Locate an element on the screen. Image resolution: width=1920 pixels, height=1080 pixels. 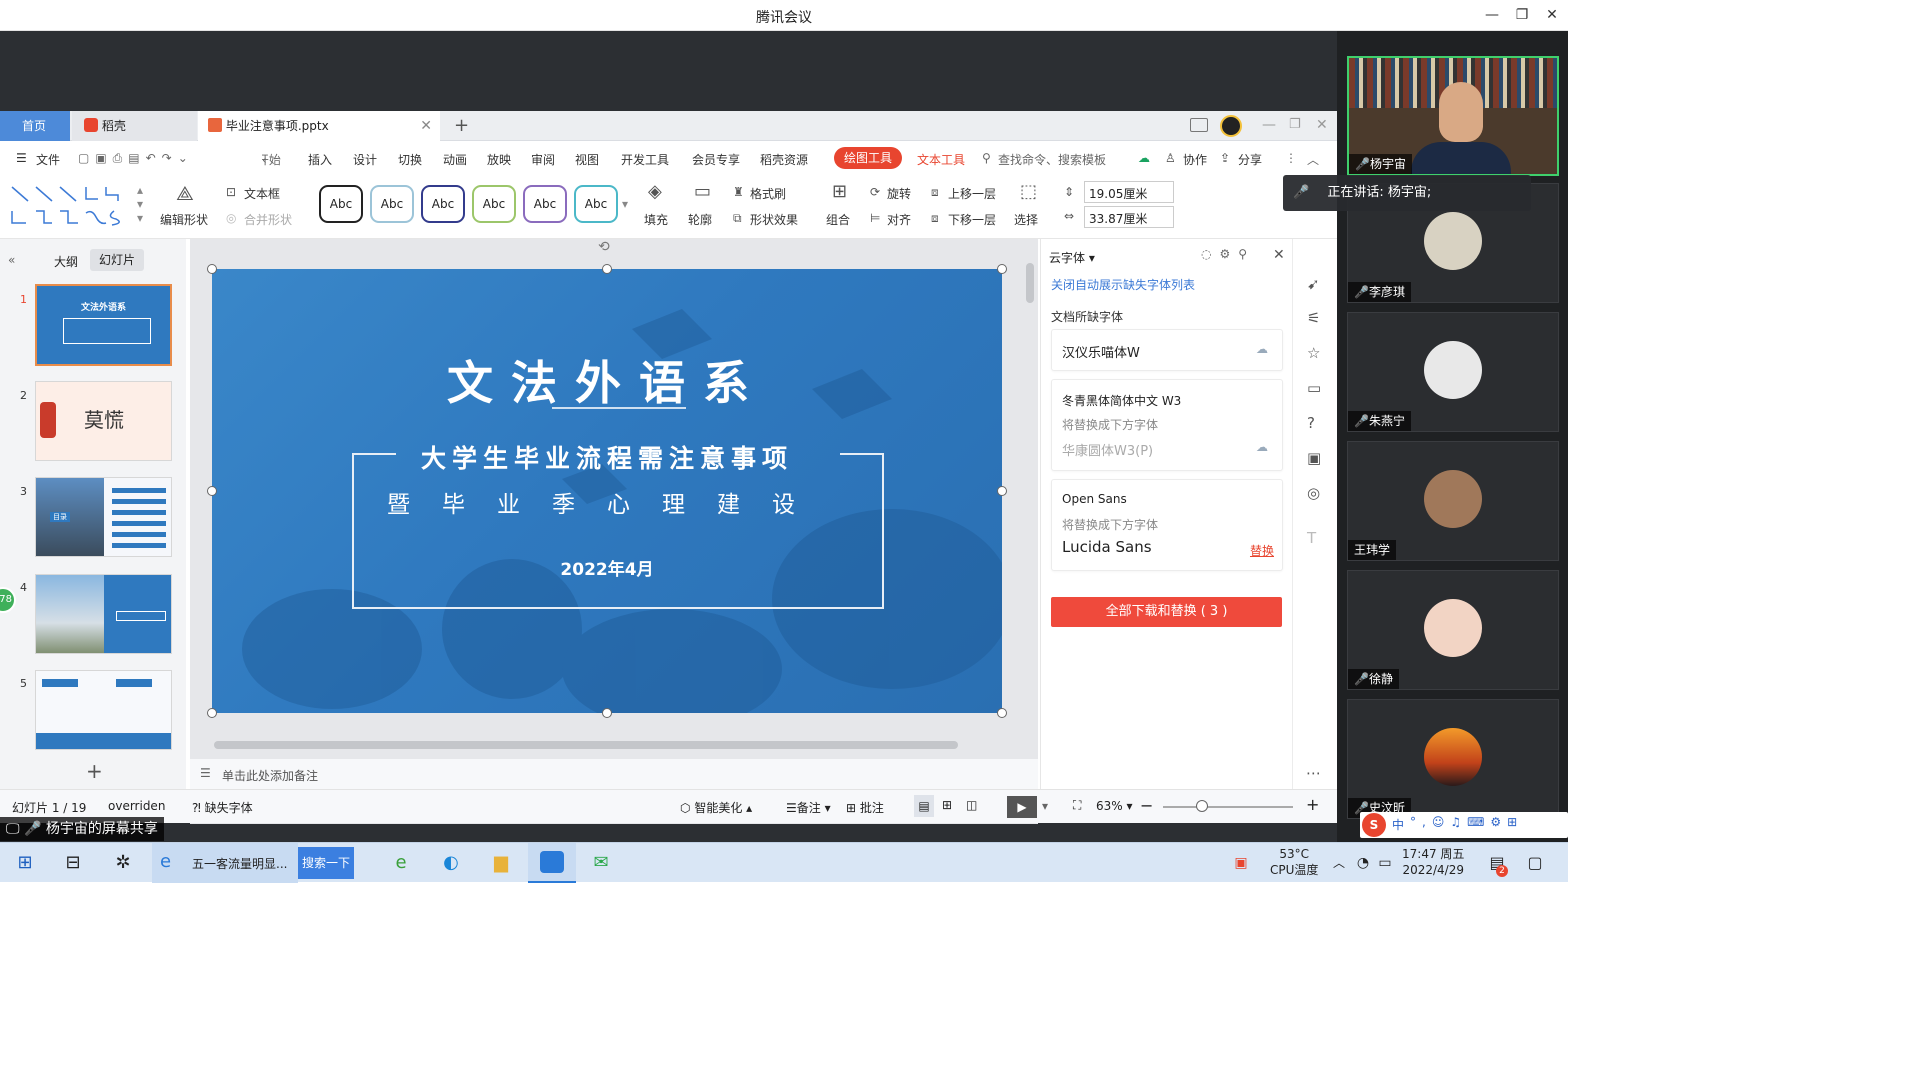
menu-collab: 协作 is located at coordinates (1195, 159).